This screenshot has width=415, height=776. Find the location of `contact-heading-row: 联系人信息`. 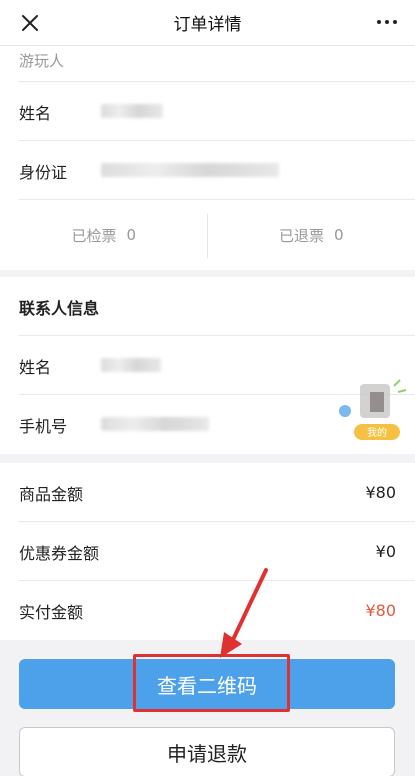

contact-heading-row: 联系人信息 is located at coordinates (207, 306).